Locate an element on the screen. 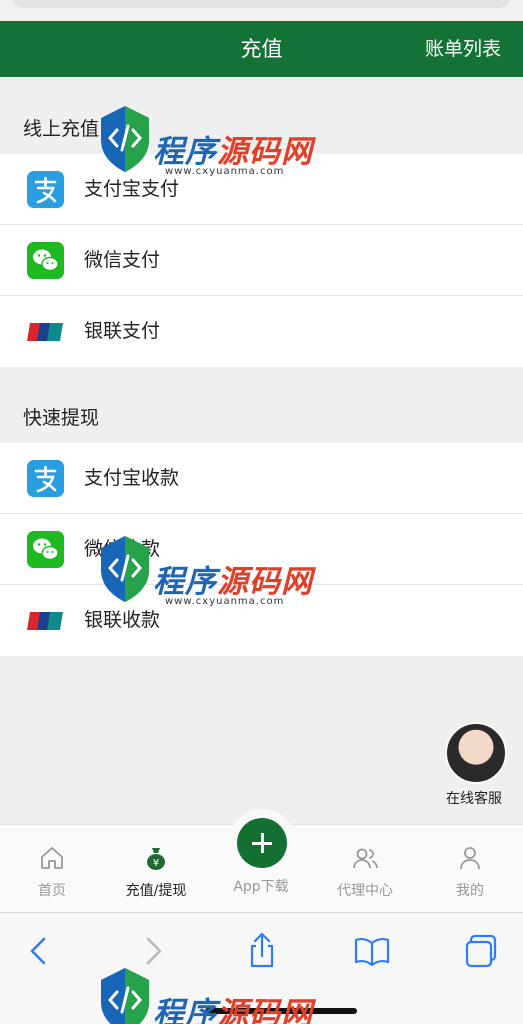 Image resolution: width=523 pixels, height=1024 pixels. tab-agent-center: 代理中心 is located at coordinates (365, 871).